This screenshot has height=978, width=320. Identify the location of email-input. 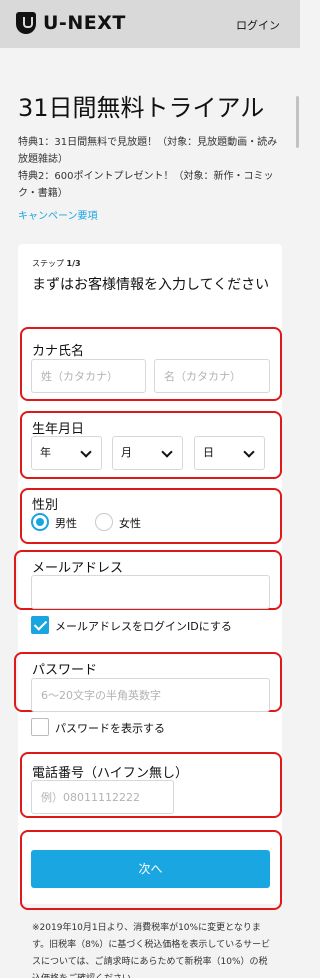
(150, 592).